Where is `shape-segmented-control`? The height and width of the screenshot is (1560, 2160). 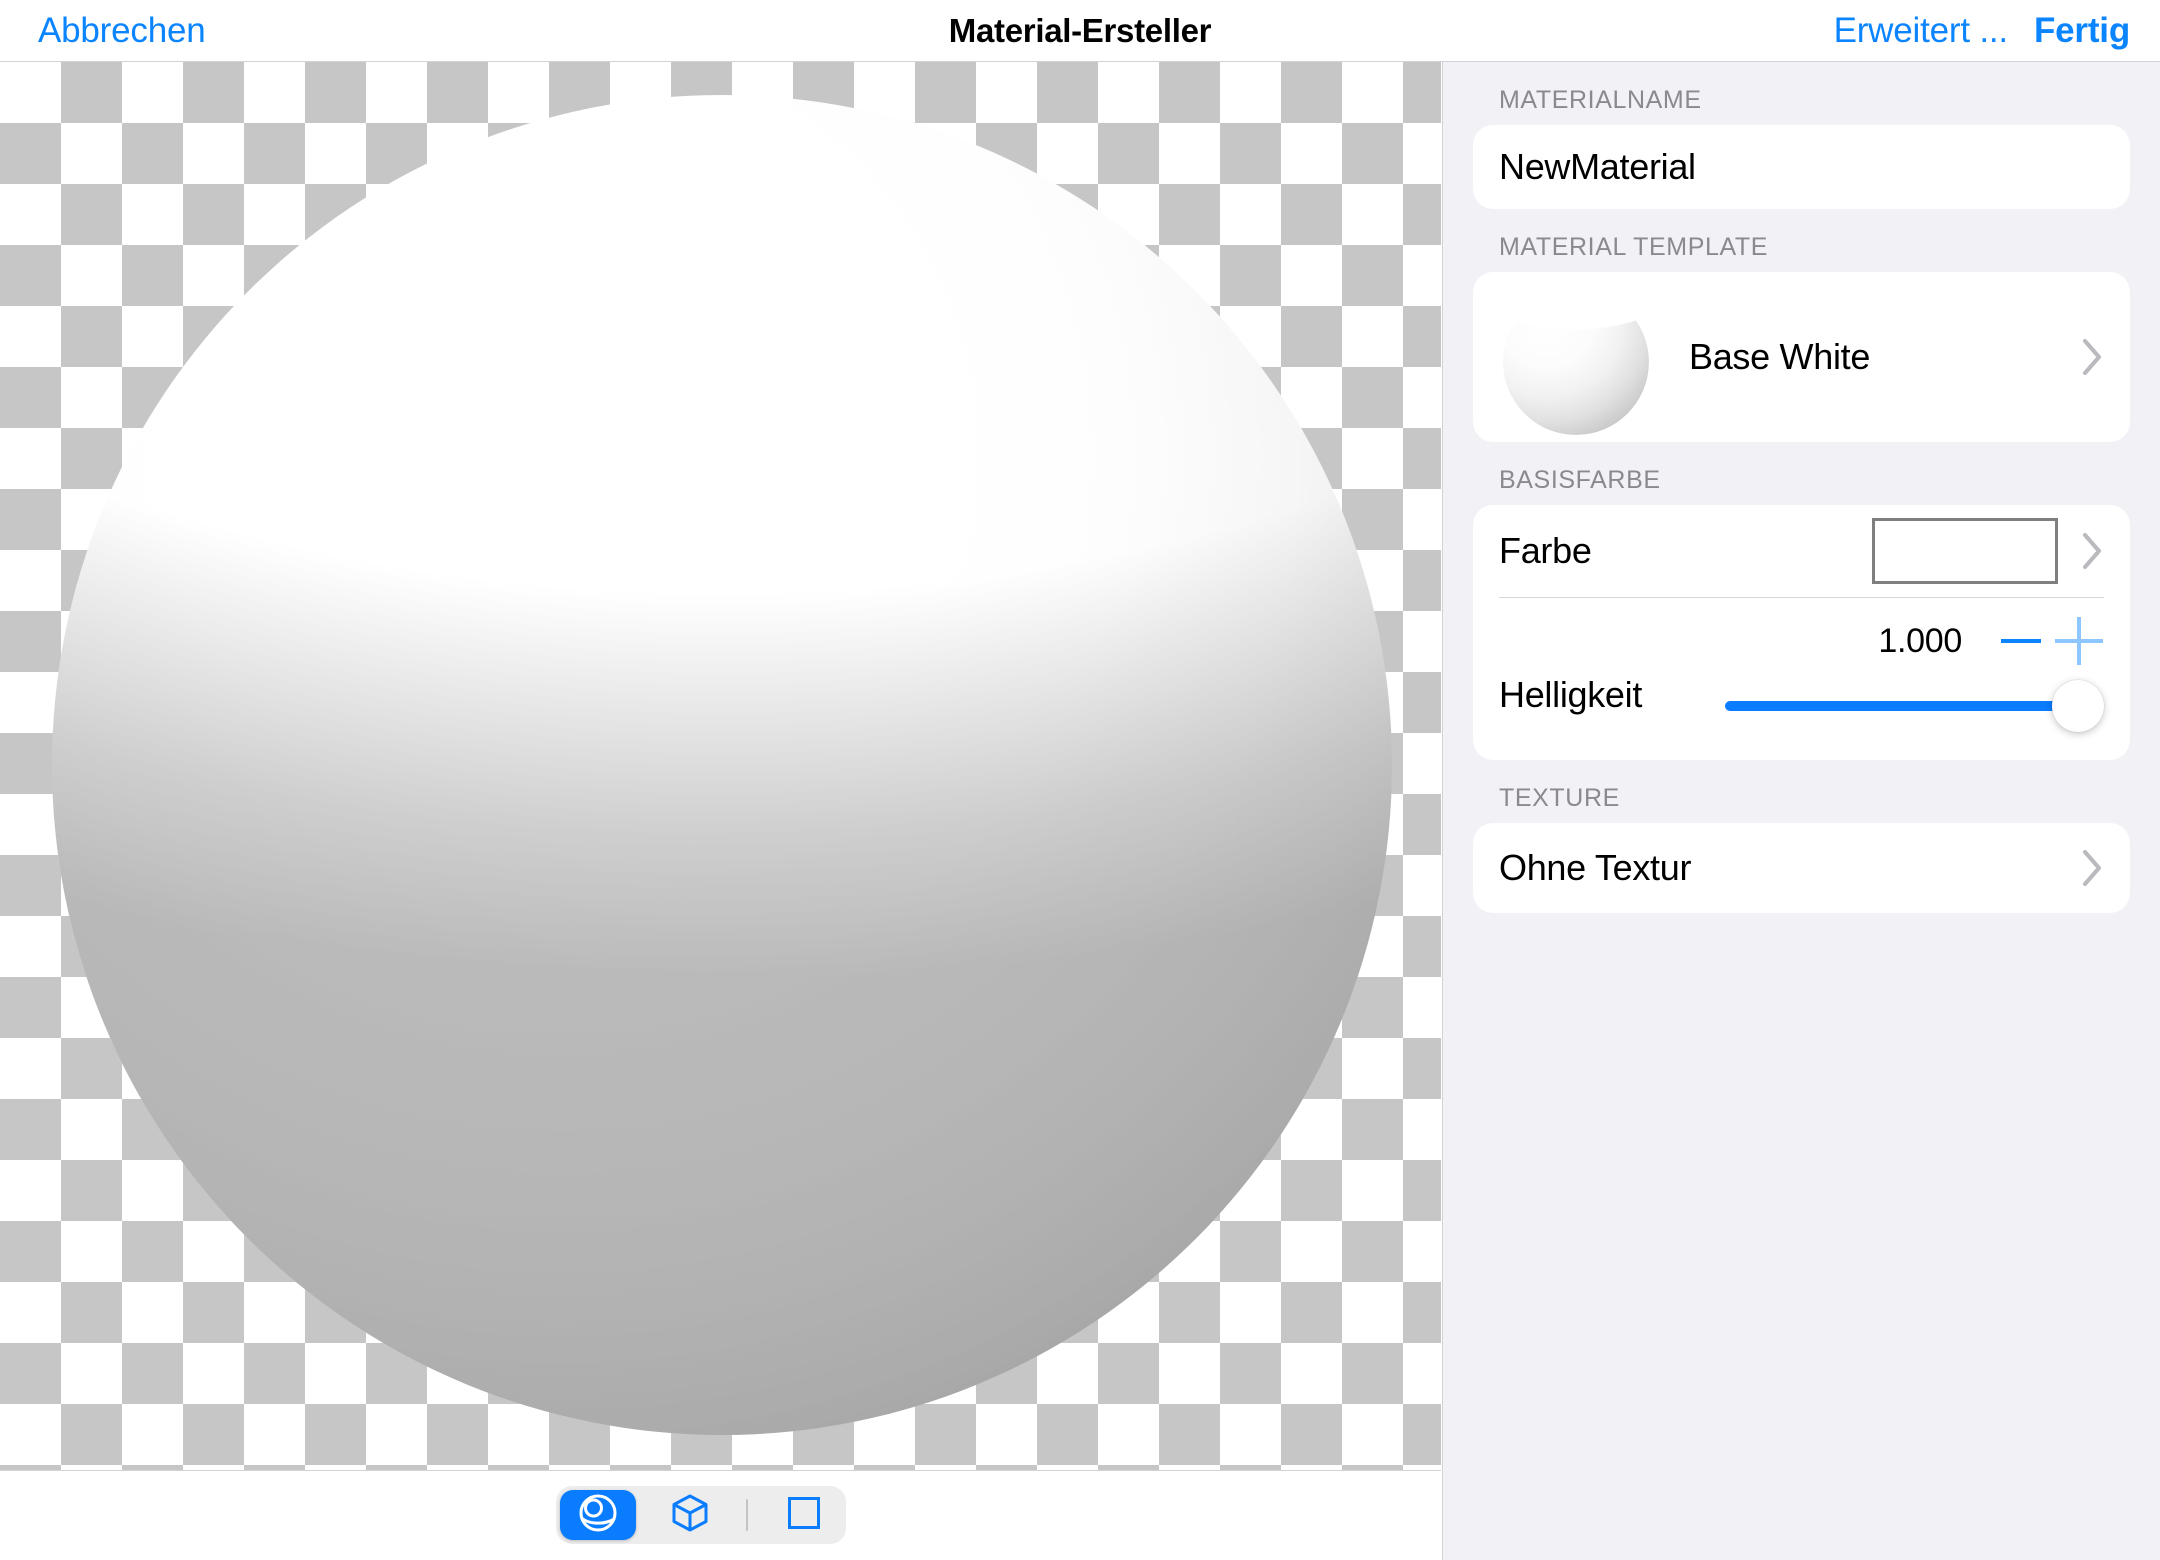
shape-segmented-control is located at coordinates (701, 1515).